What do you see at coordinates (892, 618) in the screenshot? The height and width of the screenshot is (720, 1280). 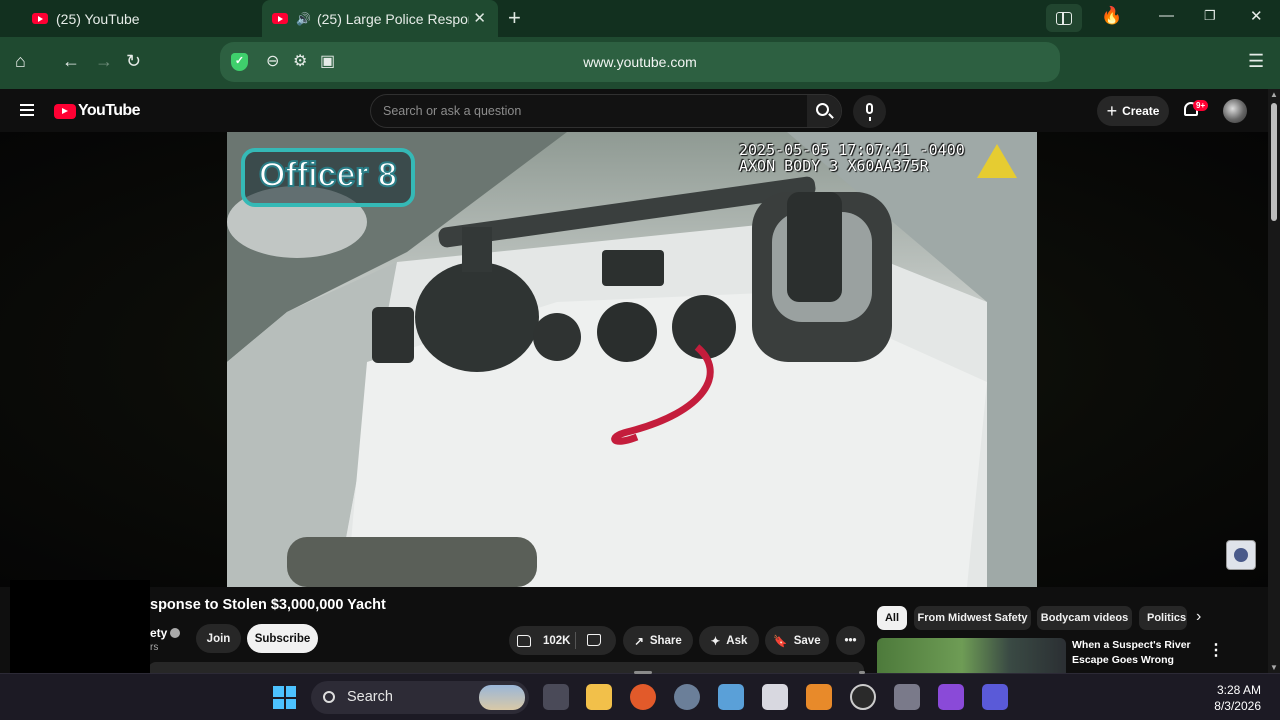 I see `chip-all: All` at bounding box center [892, 618].